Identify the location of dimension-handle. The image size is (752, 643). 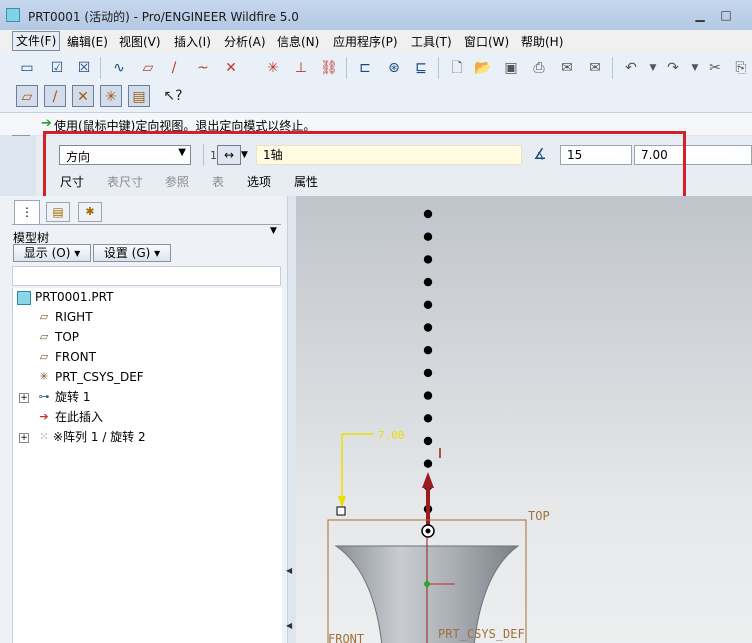
(341, 511).